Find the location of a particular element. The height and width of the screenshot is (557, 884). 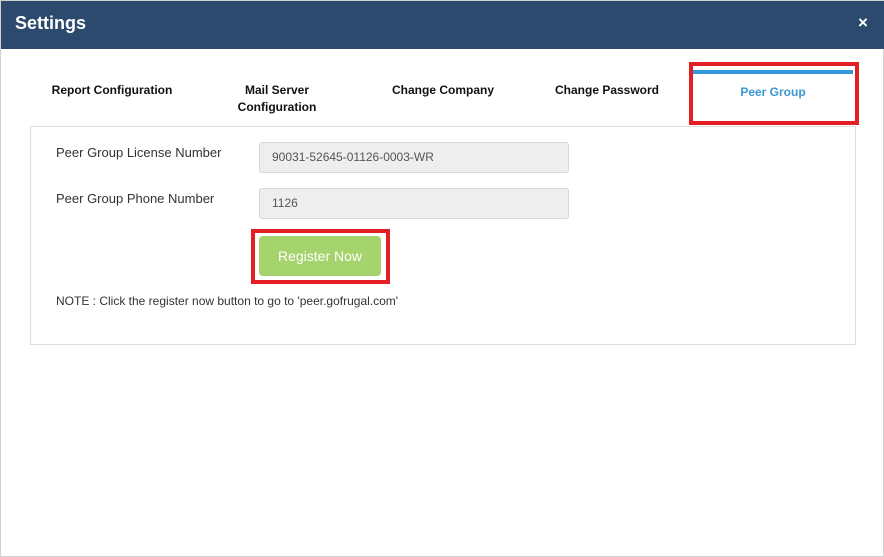

license-number-field: 90031-52645-01126-0003-WR is located at coordinates (414, 157).